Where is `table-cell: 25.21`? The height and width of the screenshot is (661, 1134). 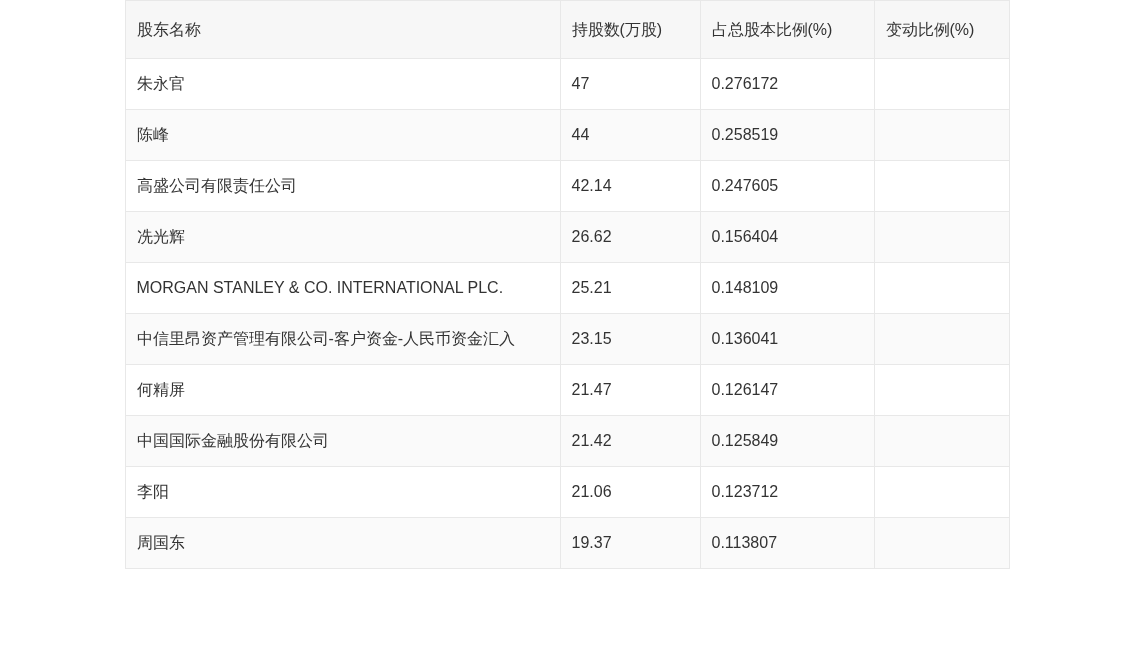 table-cell: 25.21 is located at coordinates (630, 288).